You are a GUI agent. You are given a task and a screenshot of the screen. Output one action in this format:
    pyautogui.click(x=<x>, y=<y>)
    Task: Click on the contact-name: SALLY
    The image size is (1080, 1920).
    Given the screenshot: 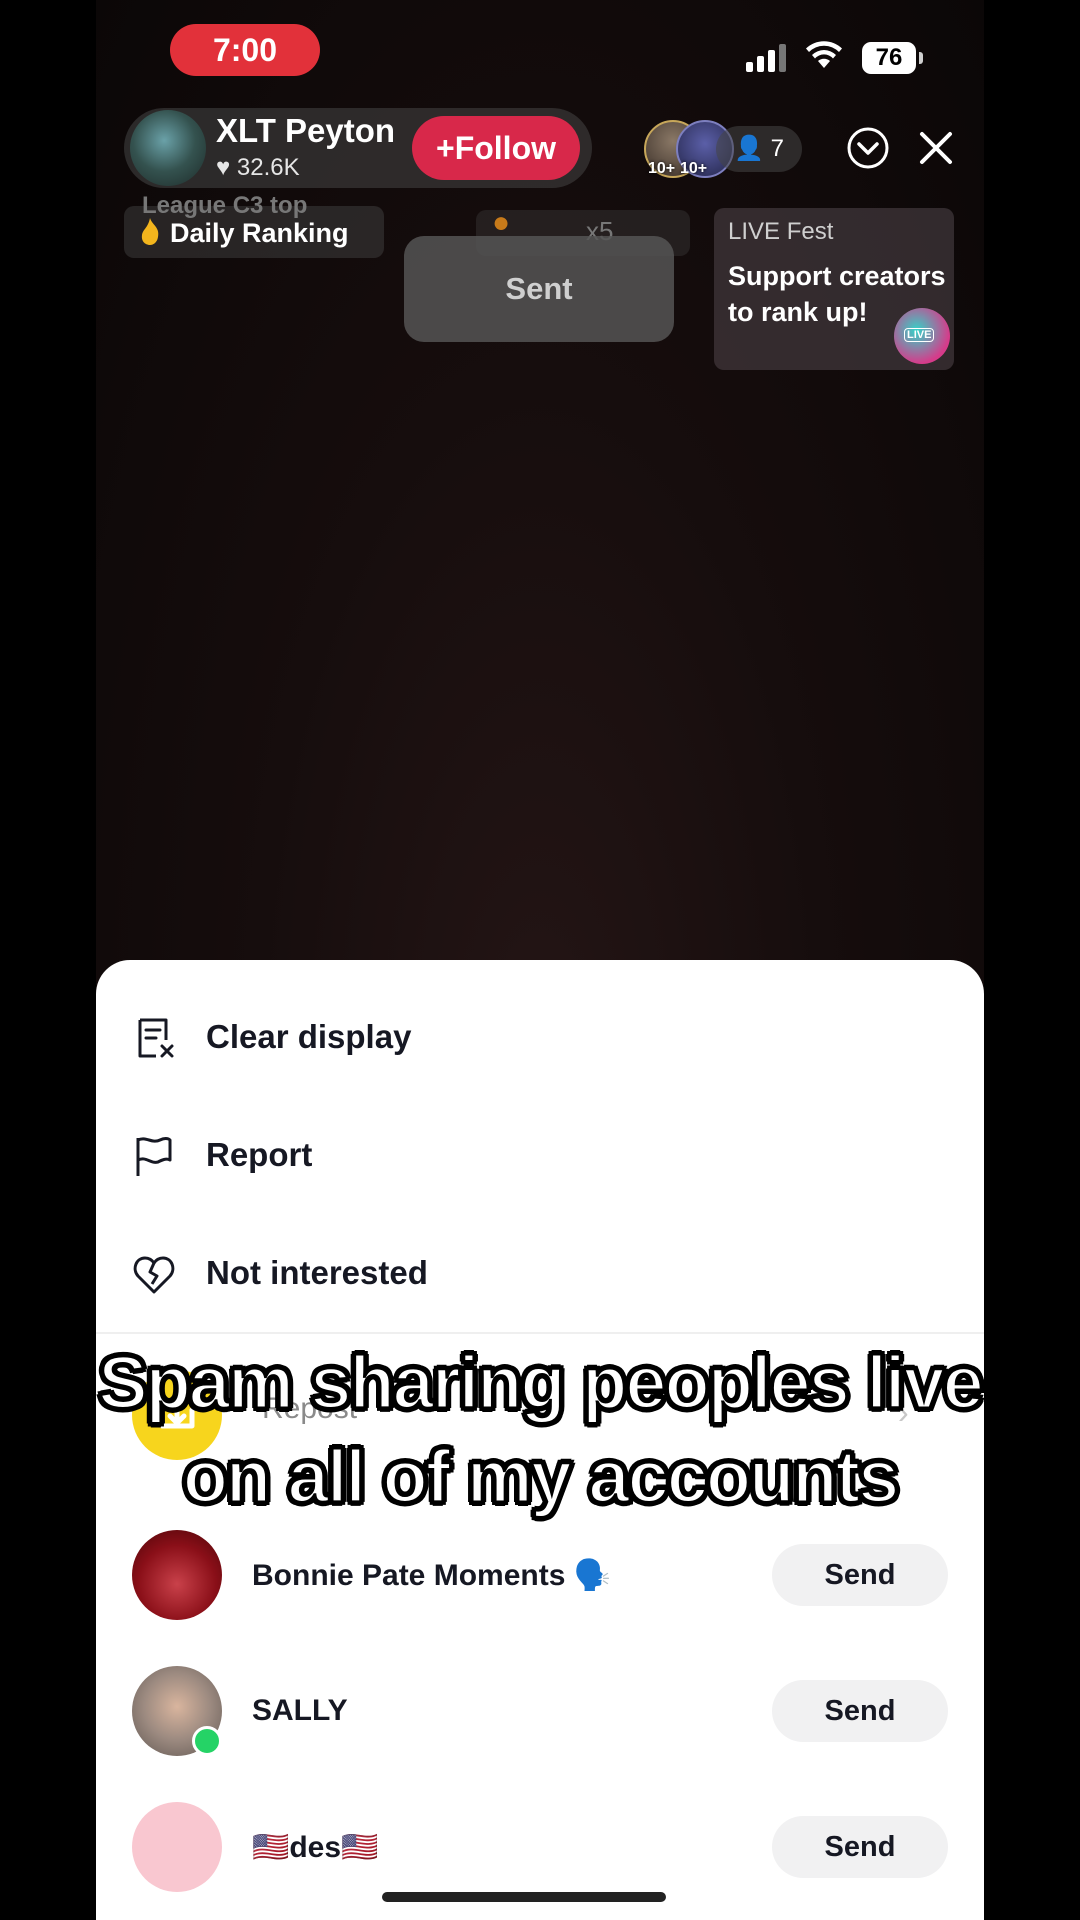 What is the action you would take?
    pyautogui.click(x=300, y=1710)
    